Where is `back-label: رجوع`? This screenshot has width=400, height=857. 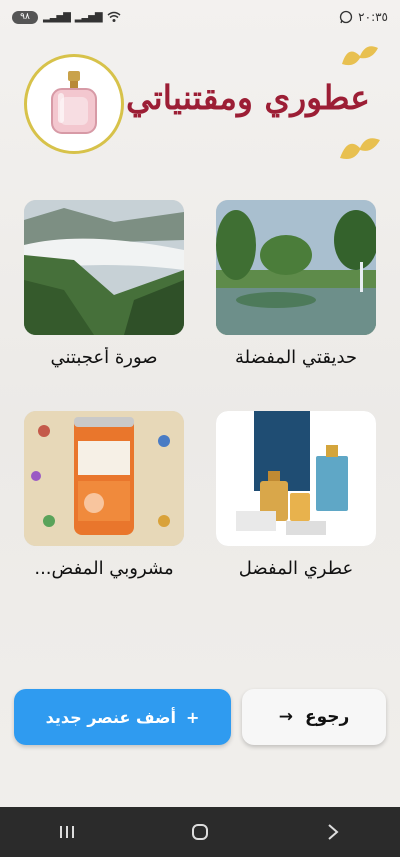
back-label: رجوع is located at coordinates (327, 717).